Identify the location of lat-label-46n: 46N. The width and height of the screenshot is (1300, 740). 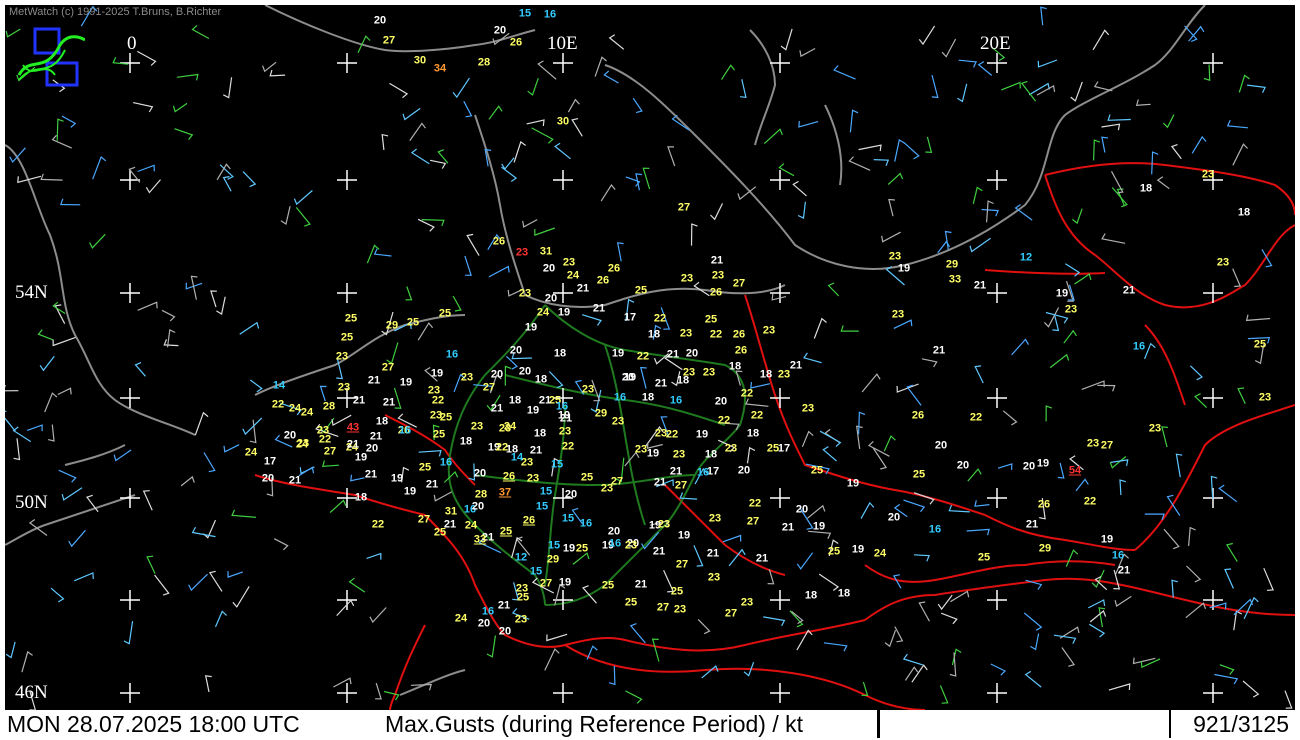
(31, 692).